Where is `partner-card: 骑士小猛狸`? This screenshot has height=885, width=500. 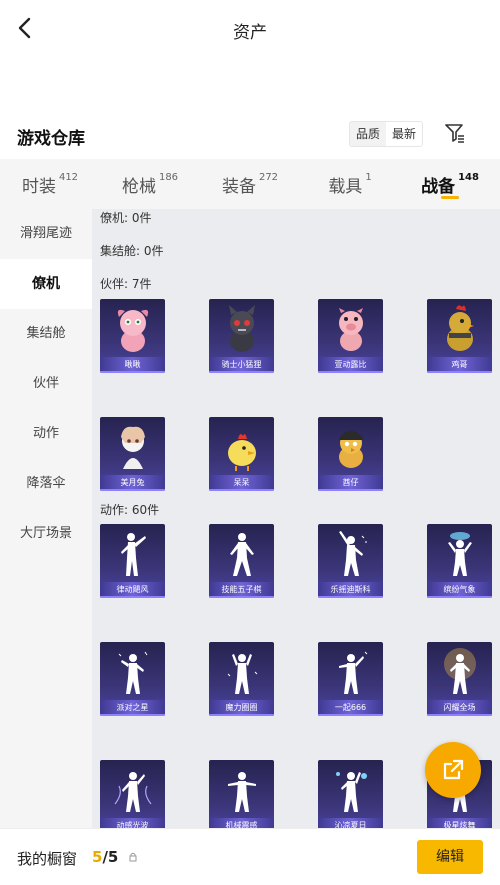 partner-card: 骑士小猛狸 is located at coordinates (241, 336).